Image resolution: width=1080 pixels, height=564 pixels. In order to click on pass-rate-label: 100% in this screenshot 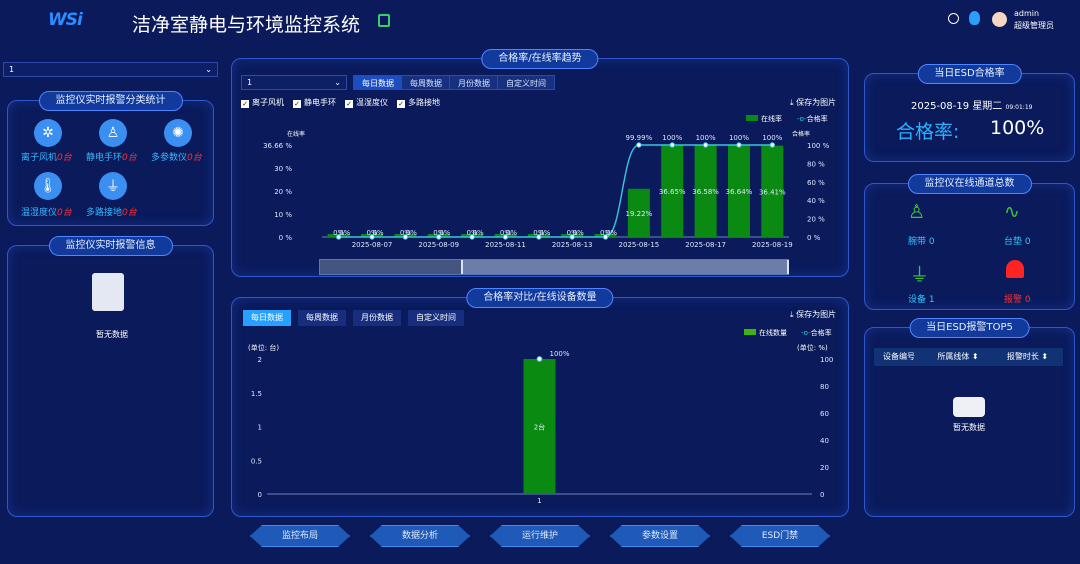, I will do `click(559, 354)`.